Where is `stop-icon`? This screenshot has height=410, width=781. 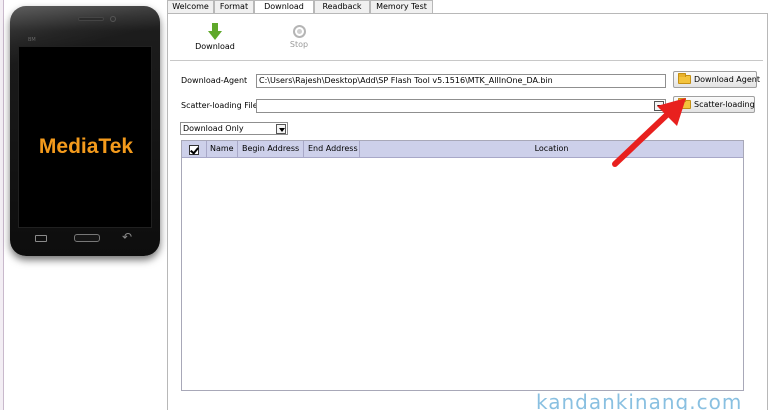
stop-icon is located at coordinates (299, 31).